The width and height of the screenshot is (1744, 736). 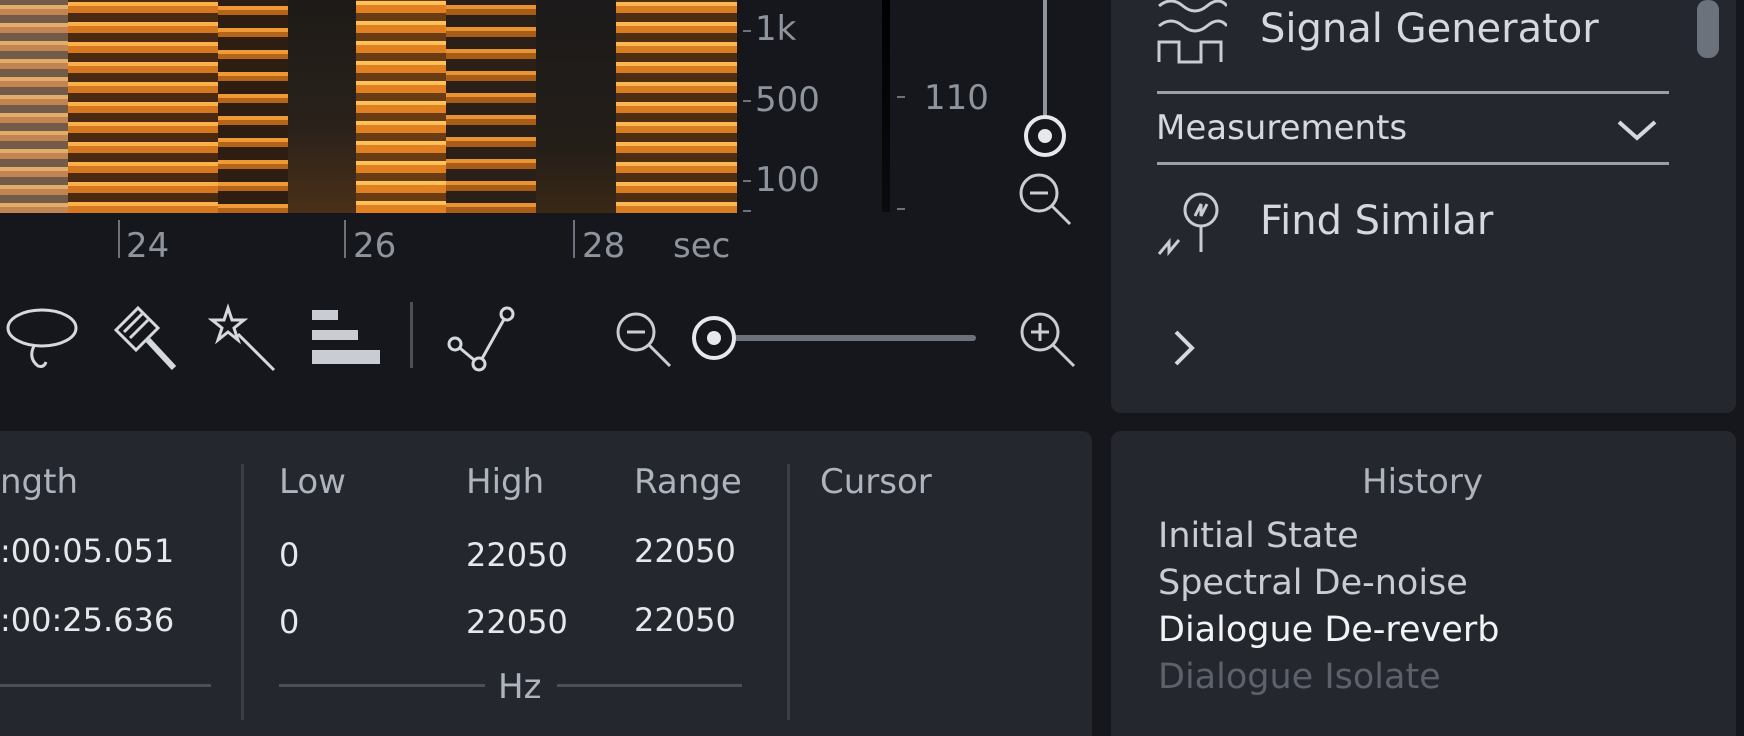 What do you see at coordinates (643, 339) in the screenshot?
I see `horizontal-zoom-out-icon` at bounding box center [643, 339].